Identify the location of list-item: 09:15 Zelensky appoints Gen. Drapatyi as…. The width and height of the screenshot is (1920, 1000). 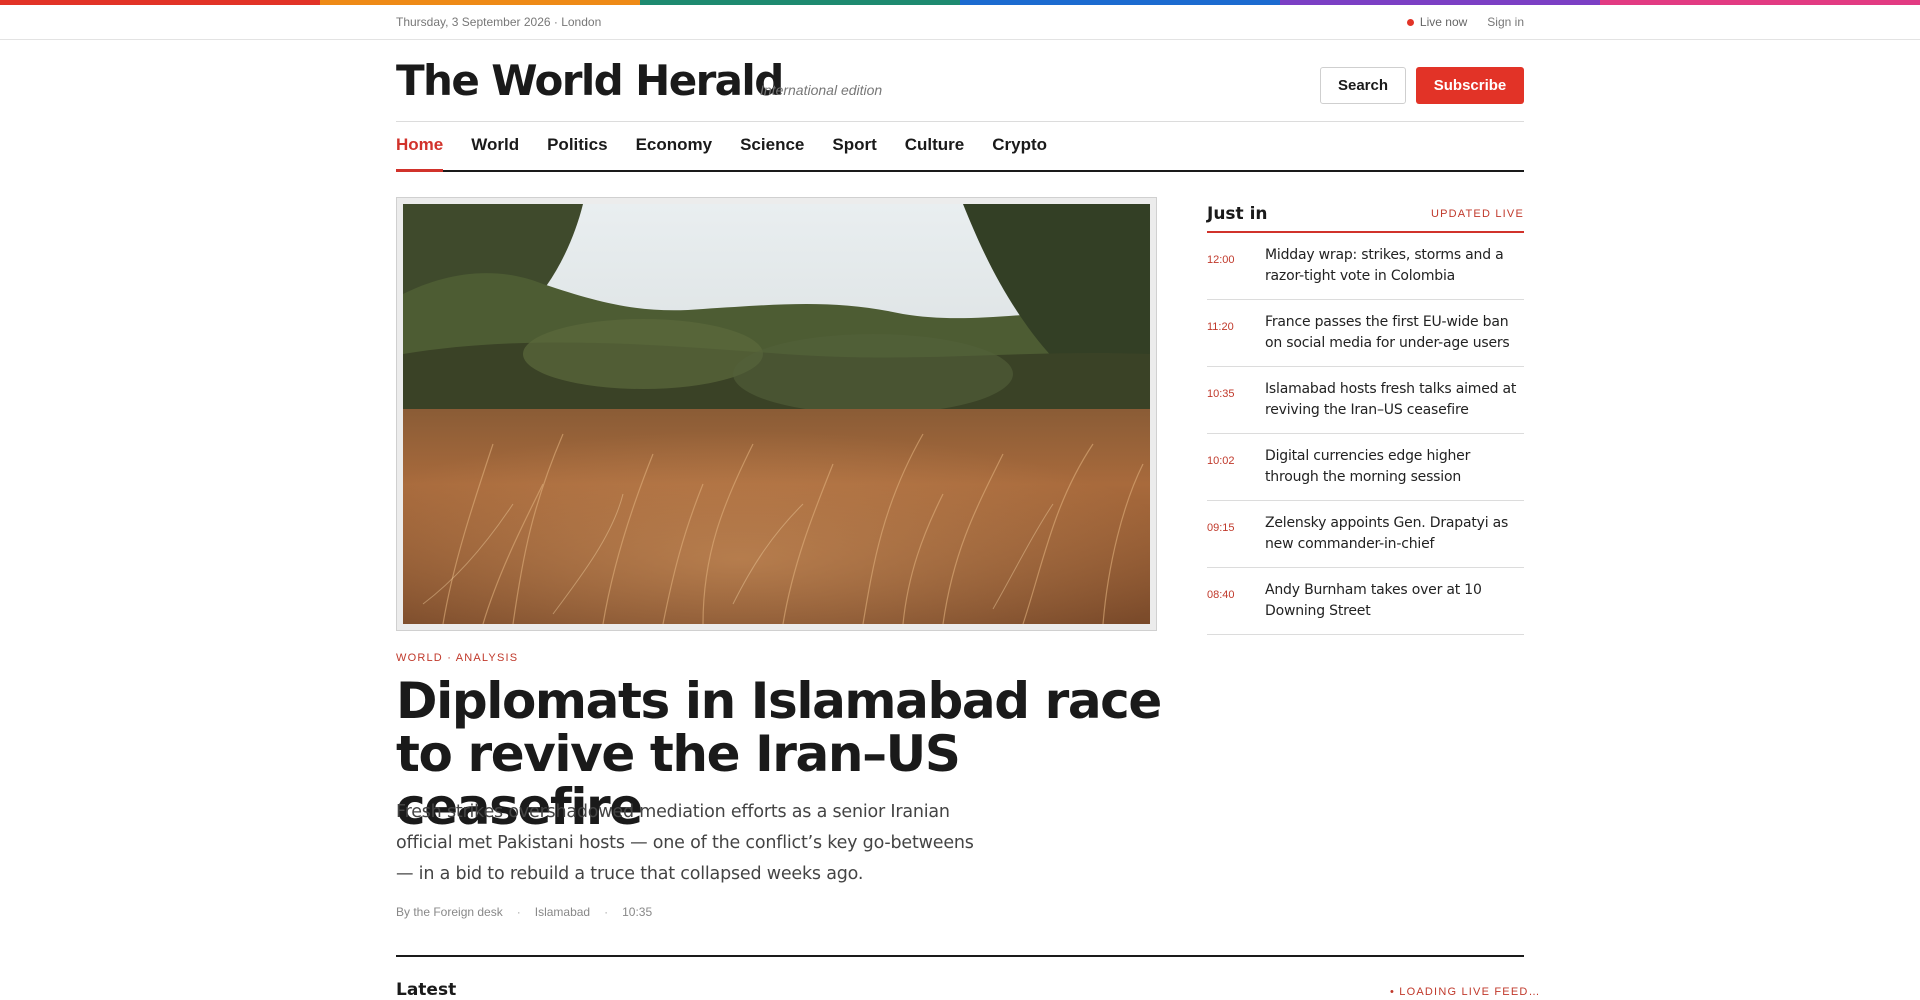
(1365, 534).